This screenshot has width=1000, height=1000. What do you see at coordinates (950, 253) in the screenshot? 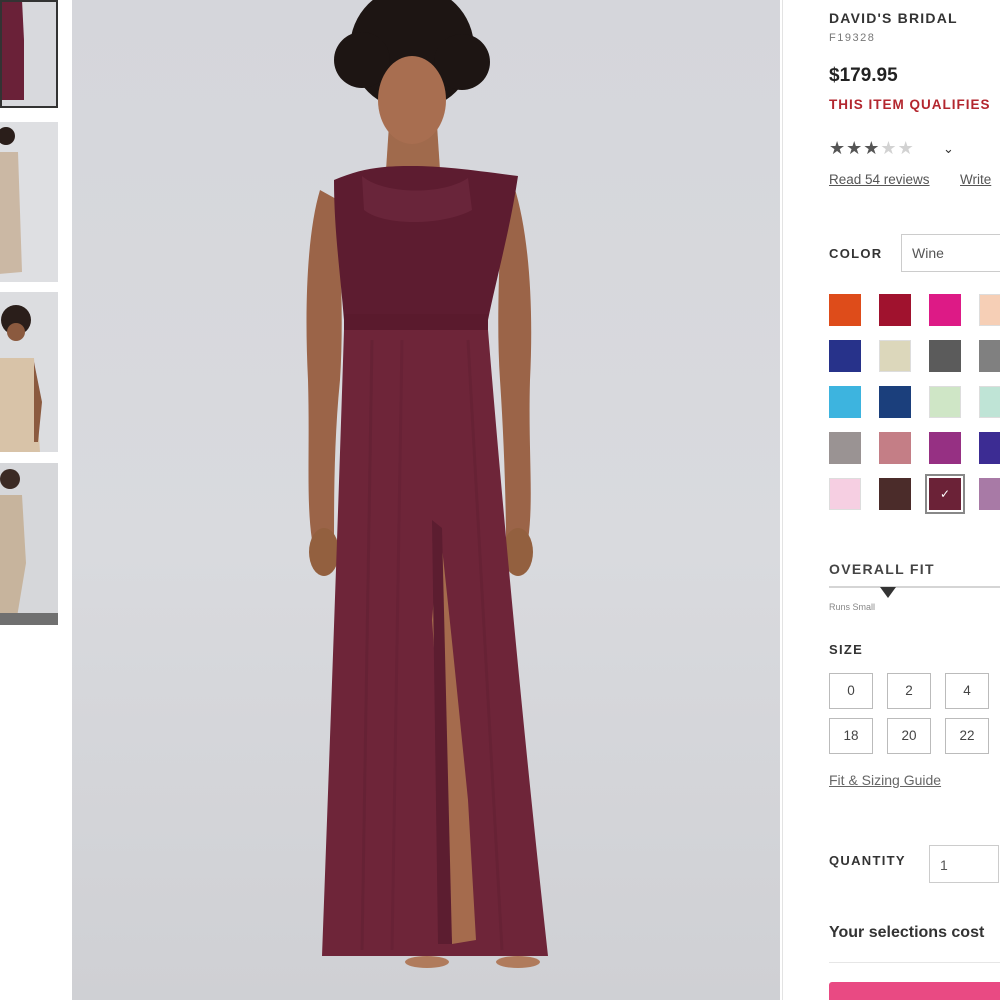
I see `color-select: Wine` at bounding box center [950, 253].